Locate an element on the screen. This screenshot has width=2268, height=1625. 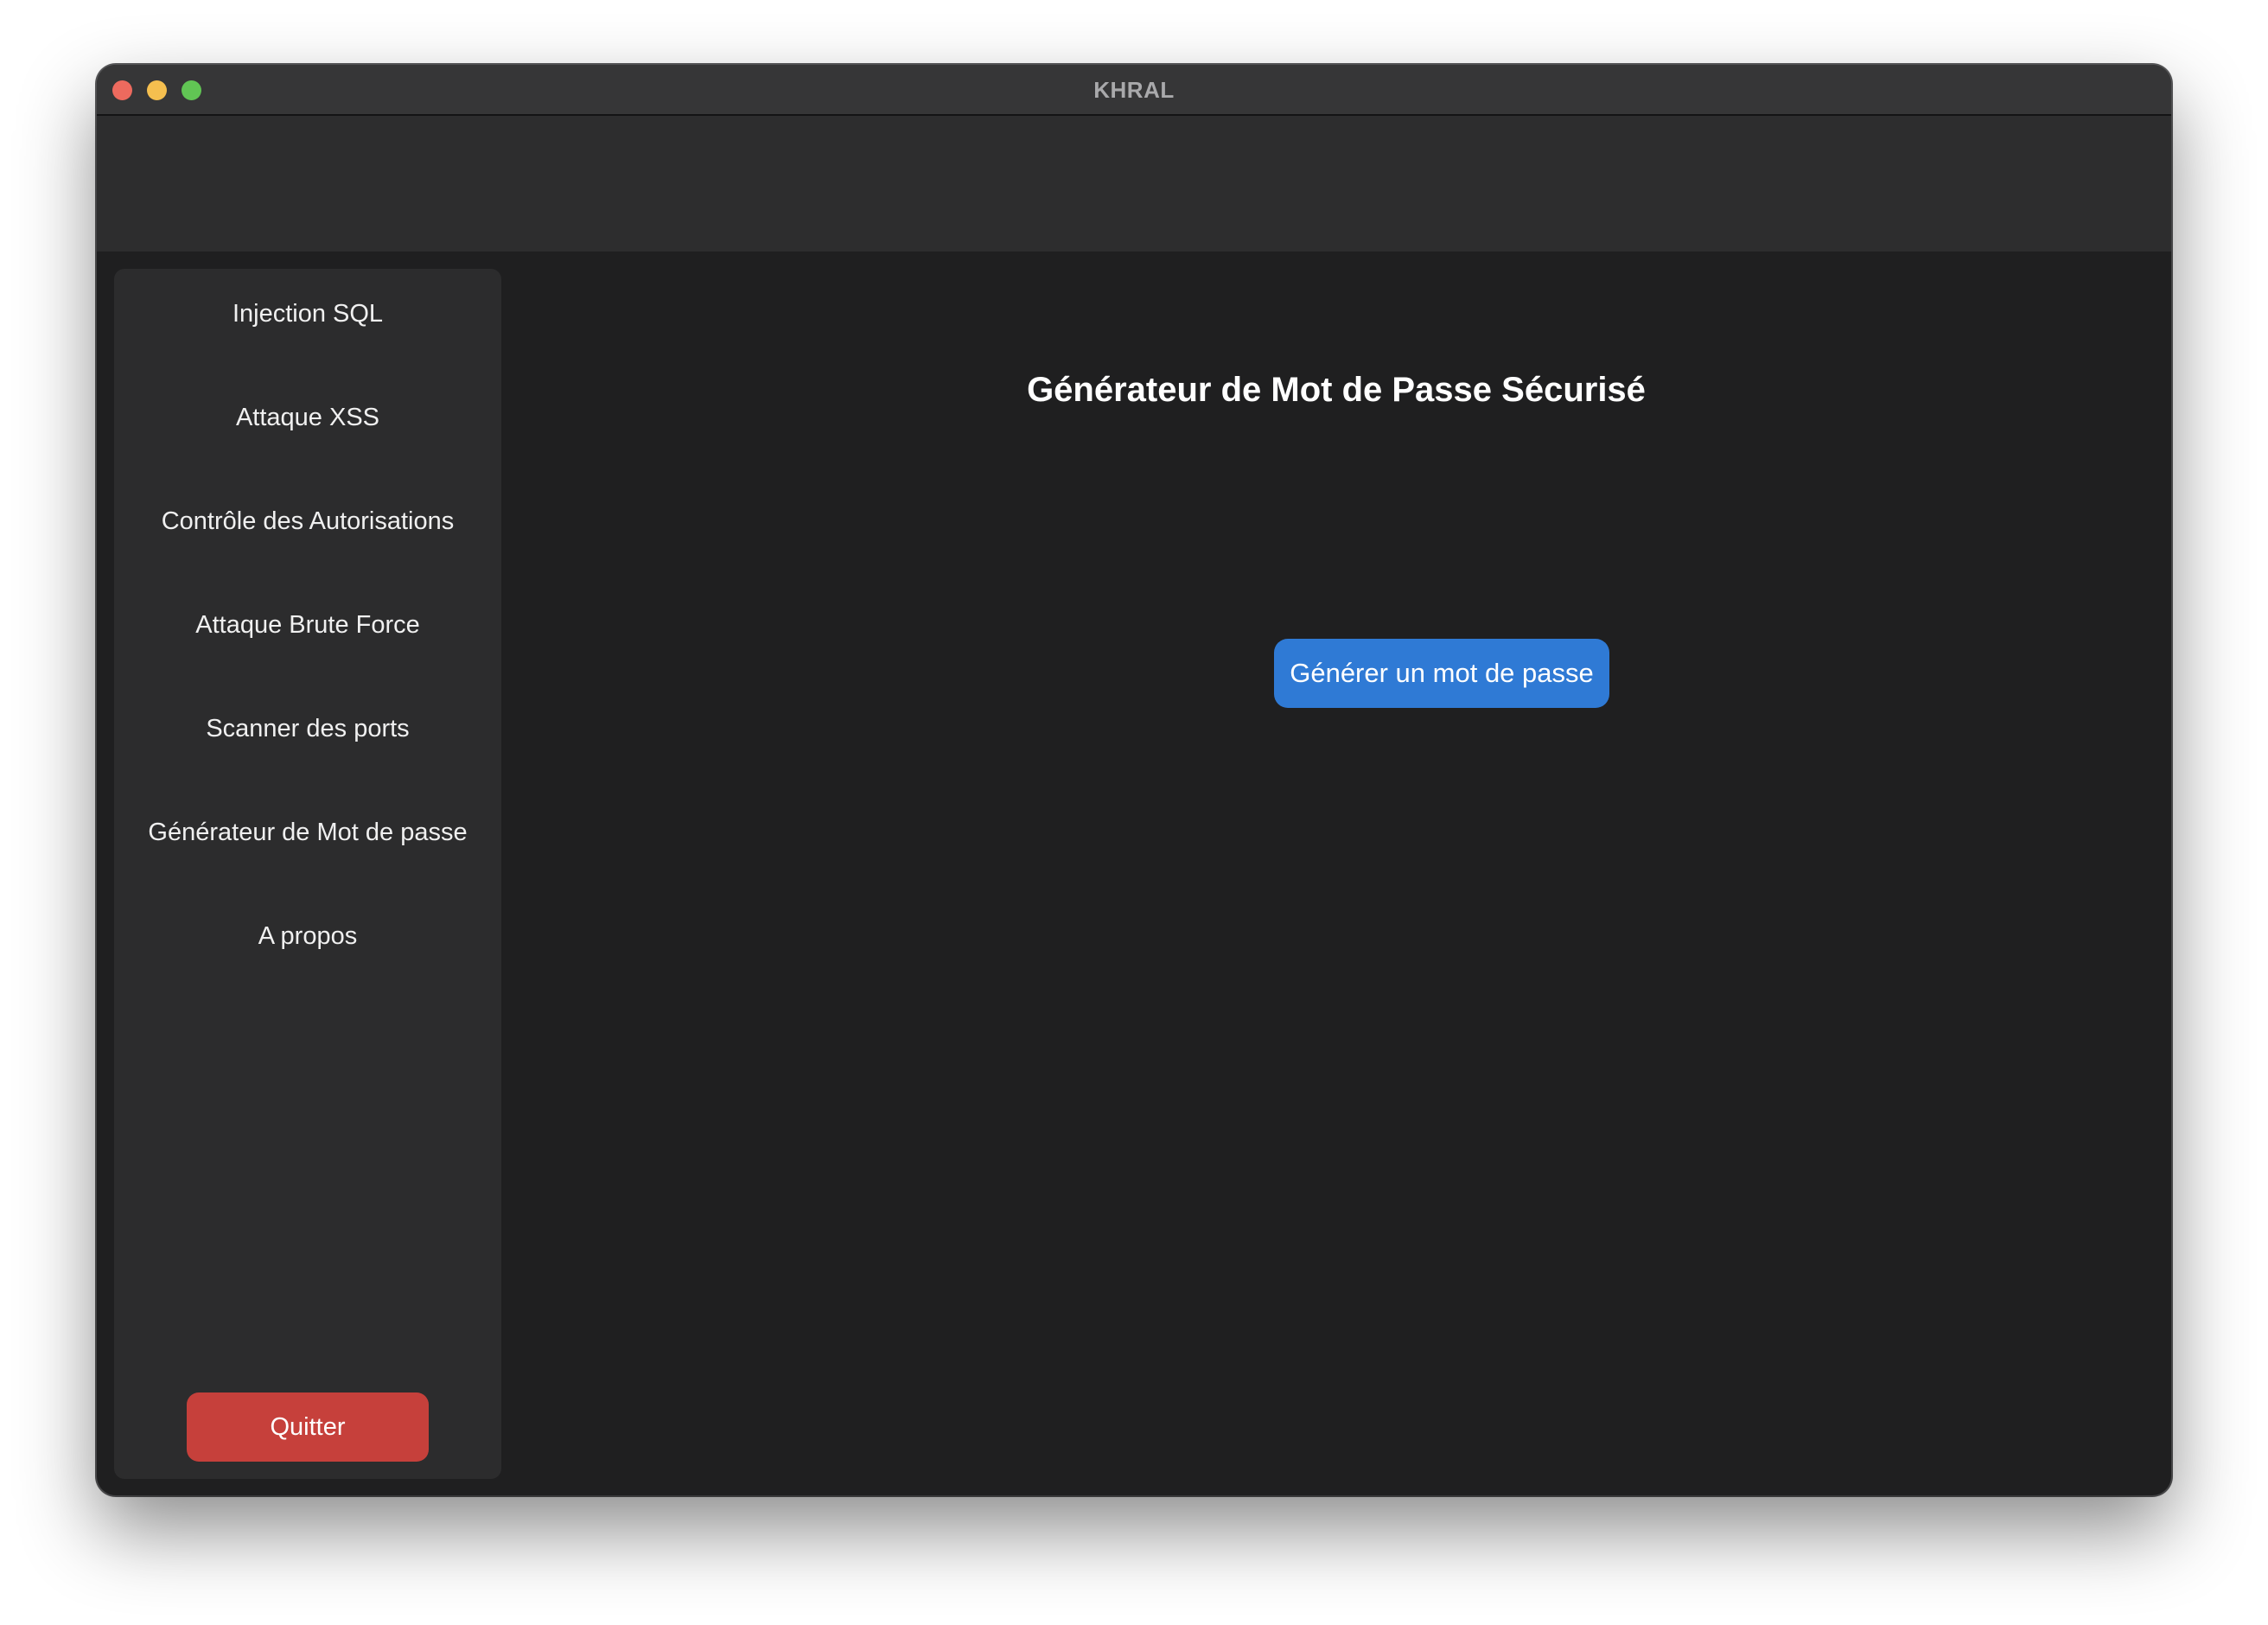
page-title: Générateur de Mot de Passe Sécurisé is located at coordinates (1336, 390).